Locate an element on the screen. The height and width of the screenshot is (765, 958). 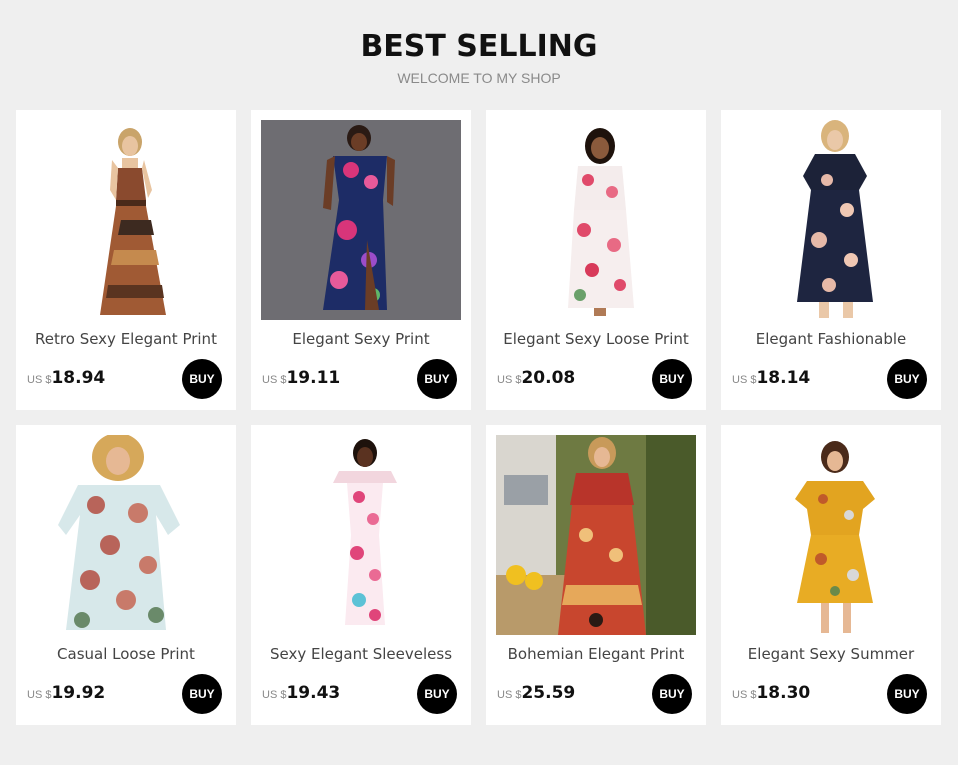
price-amount: 25.59 is located at coordinates (548, 693).